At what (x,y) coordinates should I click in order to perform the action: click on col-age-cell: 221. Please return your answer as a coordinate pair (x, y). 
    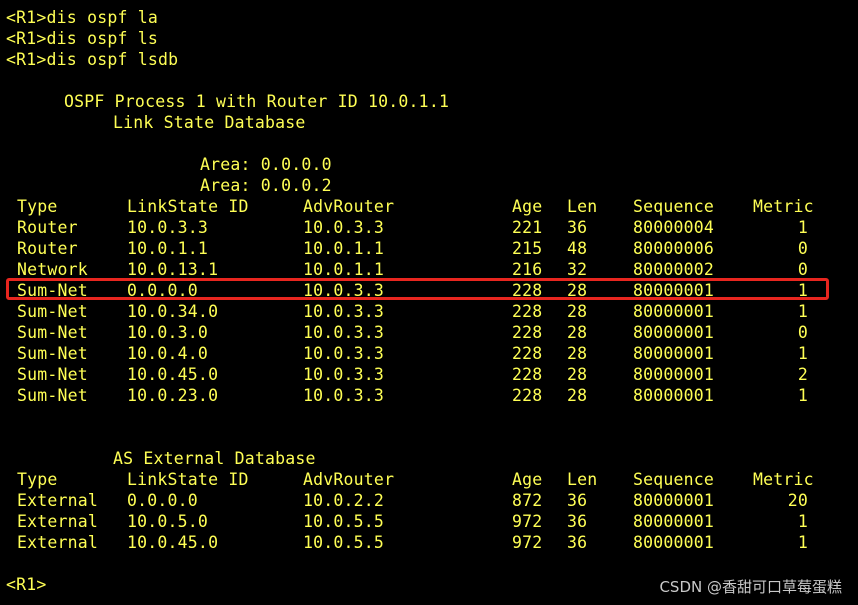
    Looking at the image, I should click on (527, 227).